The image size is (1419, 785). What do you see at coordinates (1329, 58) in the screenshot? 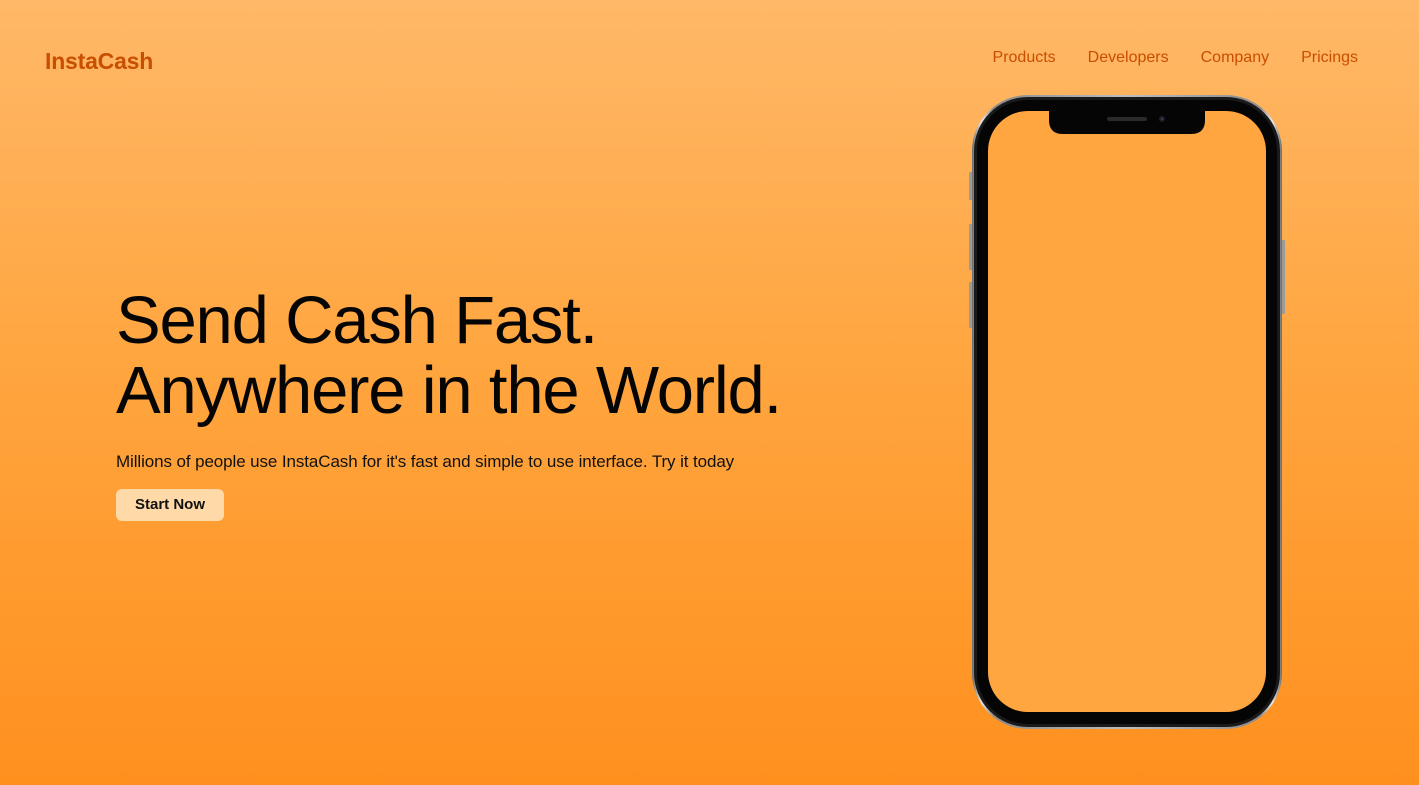
I see `nav-pricings-link: Pricings` at bounding box center [1329, 58].